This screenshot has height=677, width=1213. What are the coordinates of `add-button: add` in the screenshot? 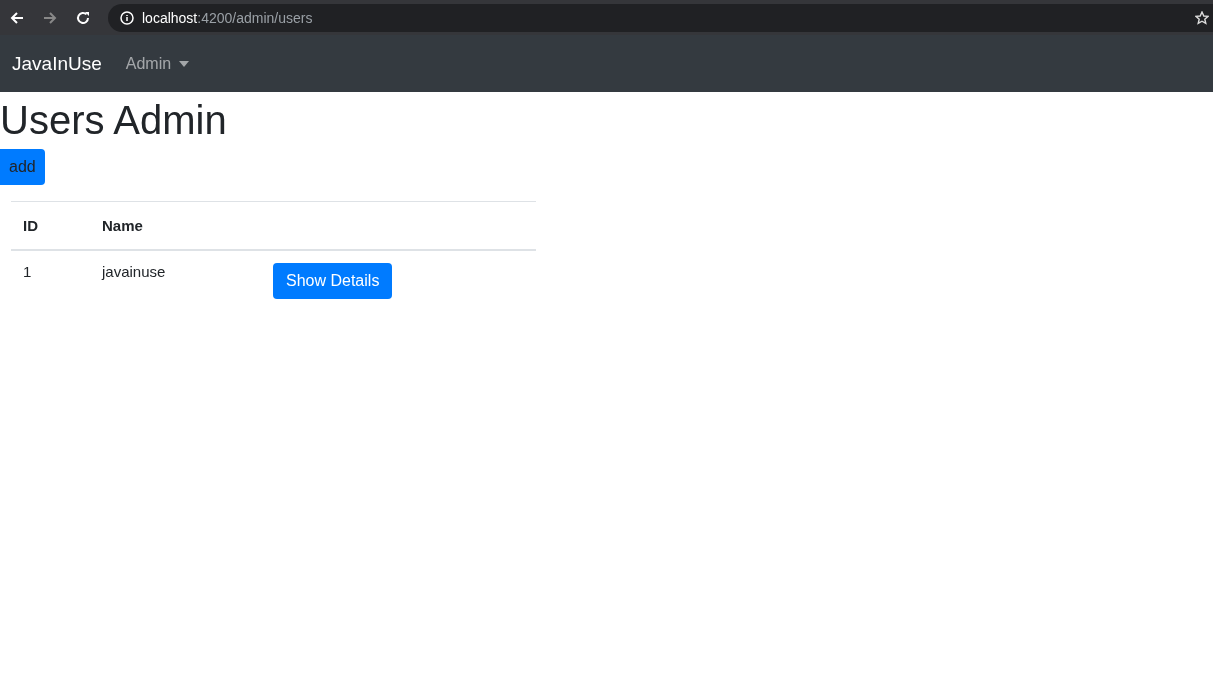 It's located at (22, 167).